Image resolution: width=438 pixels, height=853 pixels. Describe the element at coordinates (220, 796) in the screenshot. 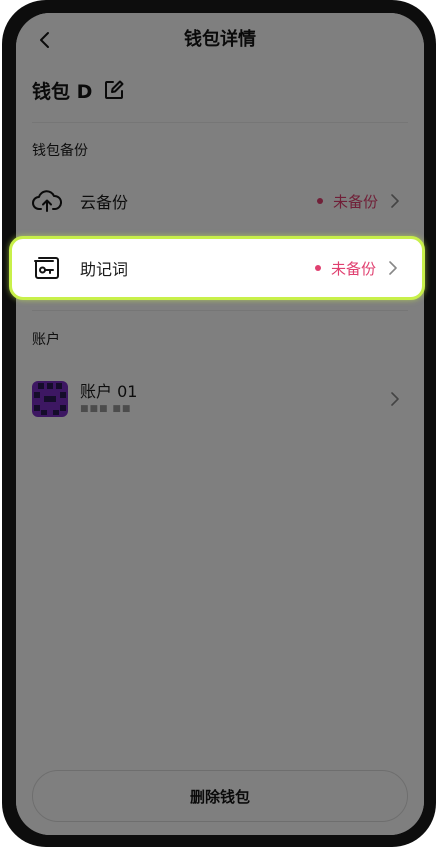

I see `delete-wallet-button: 删除钱包` at that location.